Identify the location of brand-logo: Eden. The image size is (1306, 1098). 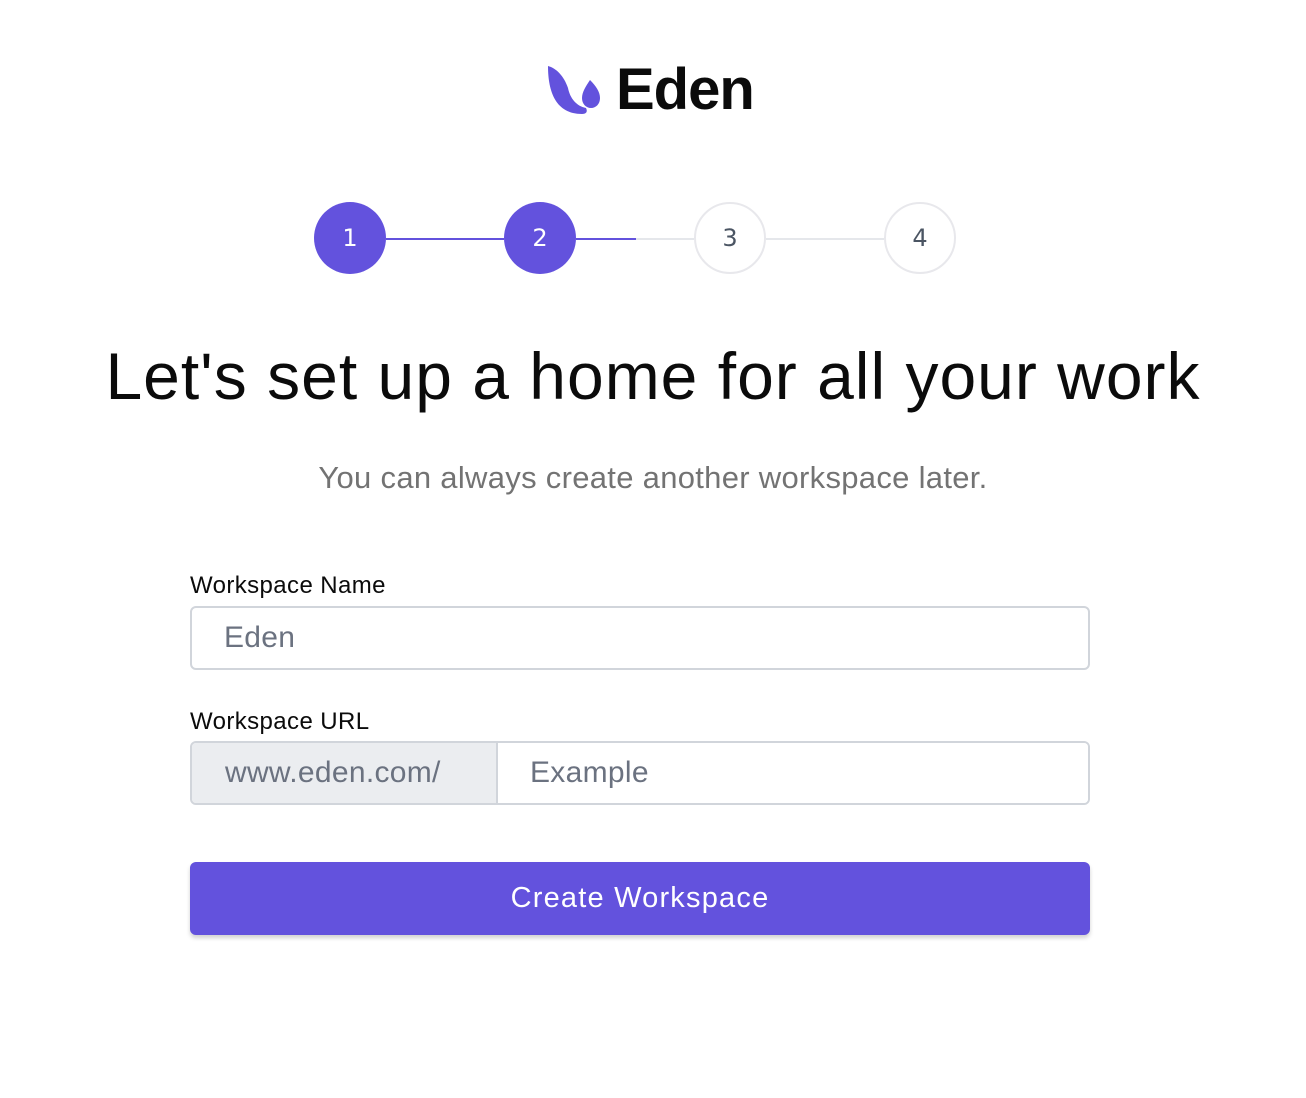
(650, 89).